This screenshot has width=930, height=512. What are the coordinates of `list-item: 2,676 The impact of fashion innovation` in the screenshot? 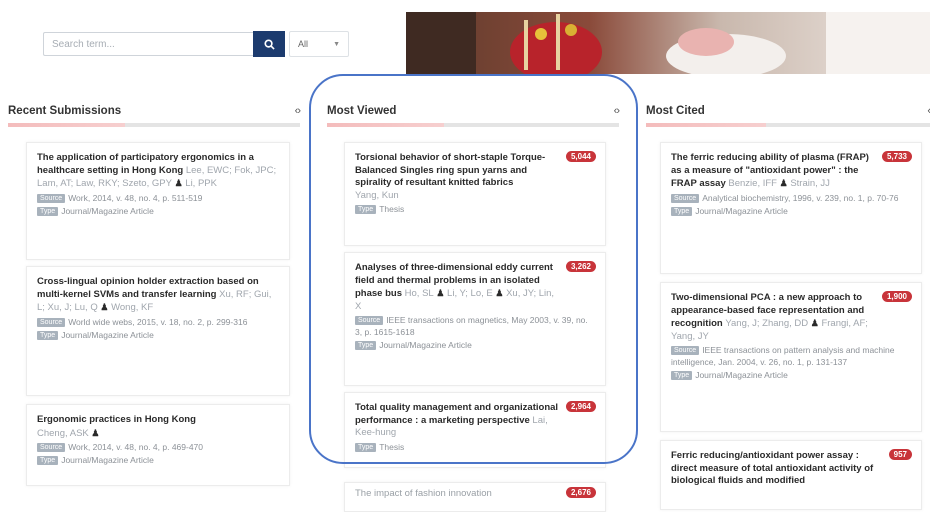 It's located at (475, 497).